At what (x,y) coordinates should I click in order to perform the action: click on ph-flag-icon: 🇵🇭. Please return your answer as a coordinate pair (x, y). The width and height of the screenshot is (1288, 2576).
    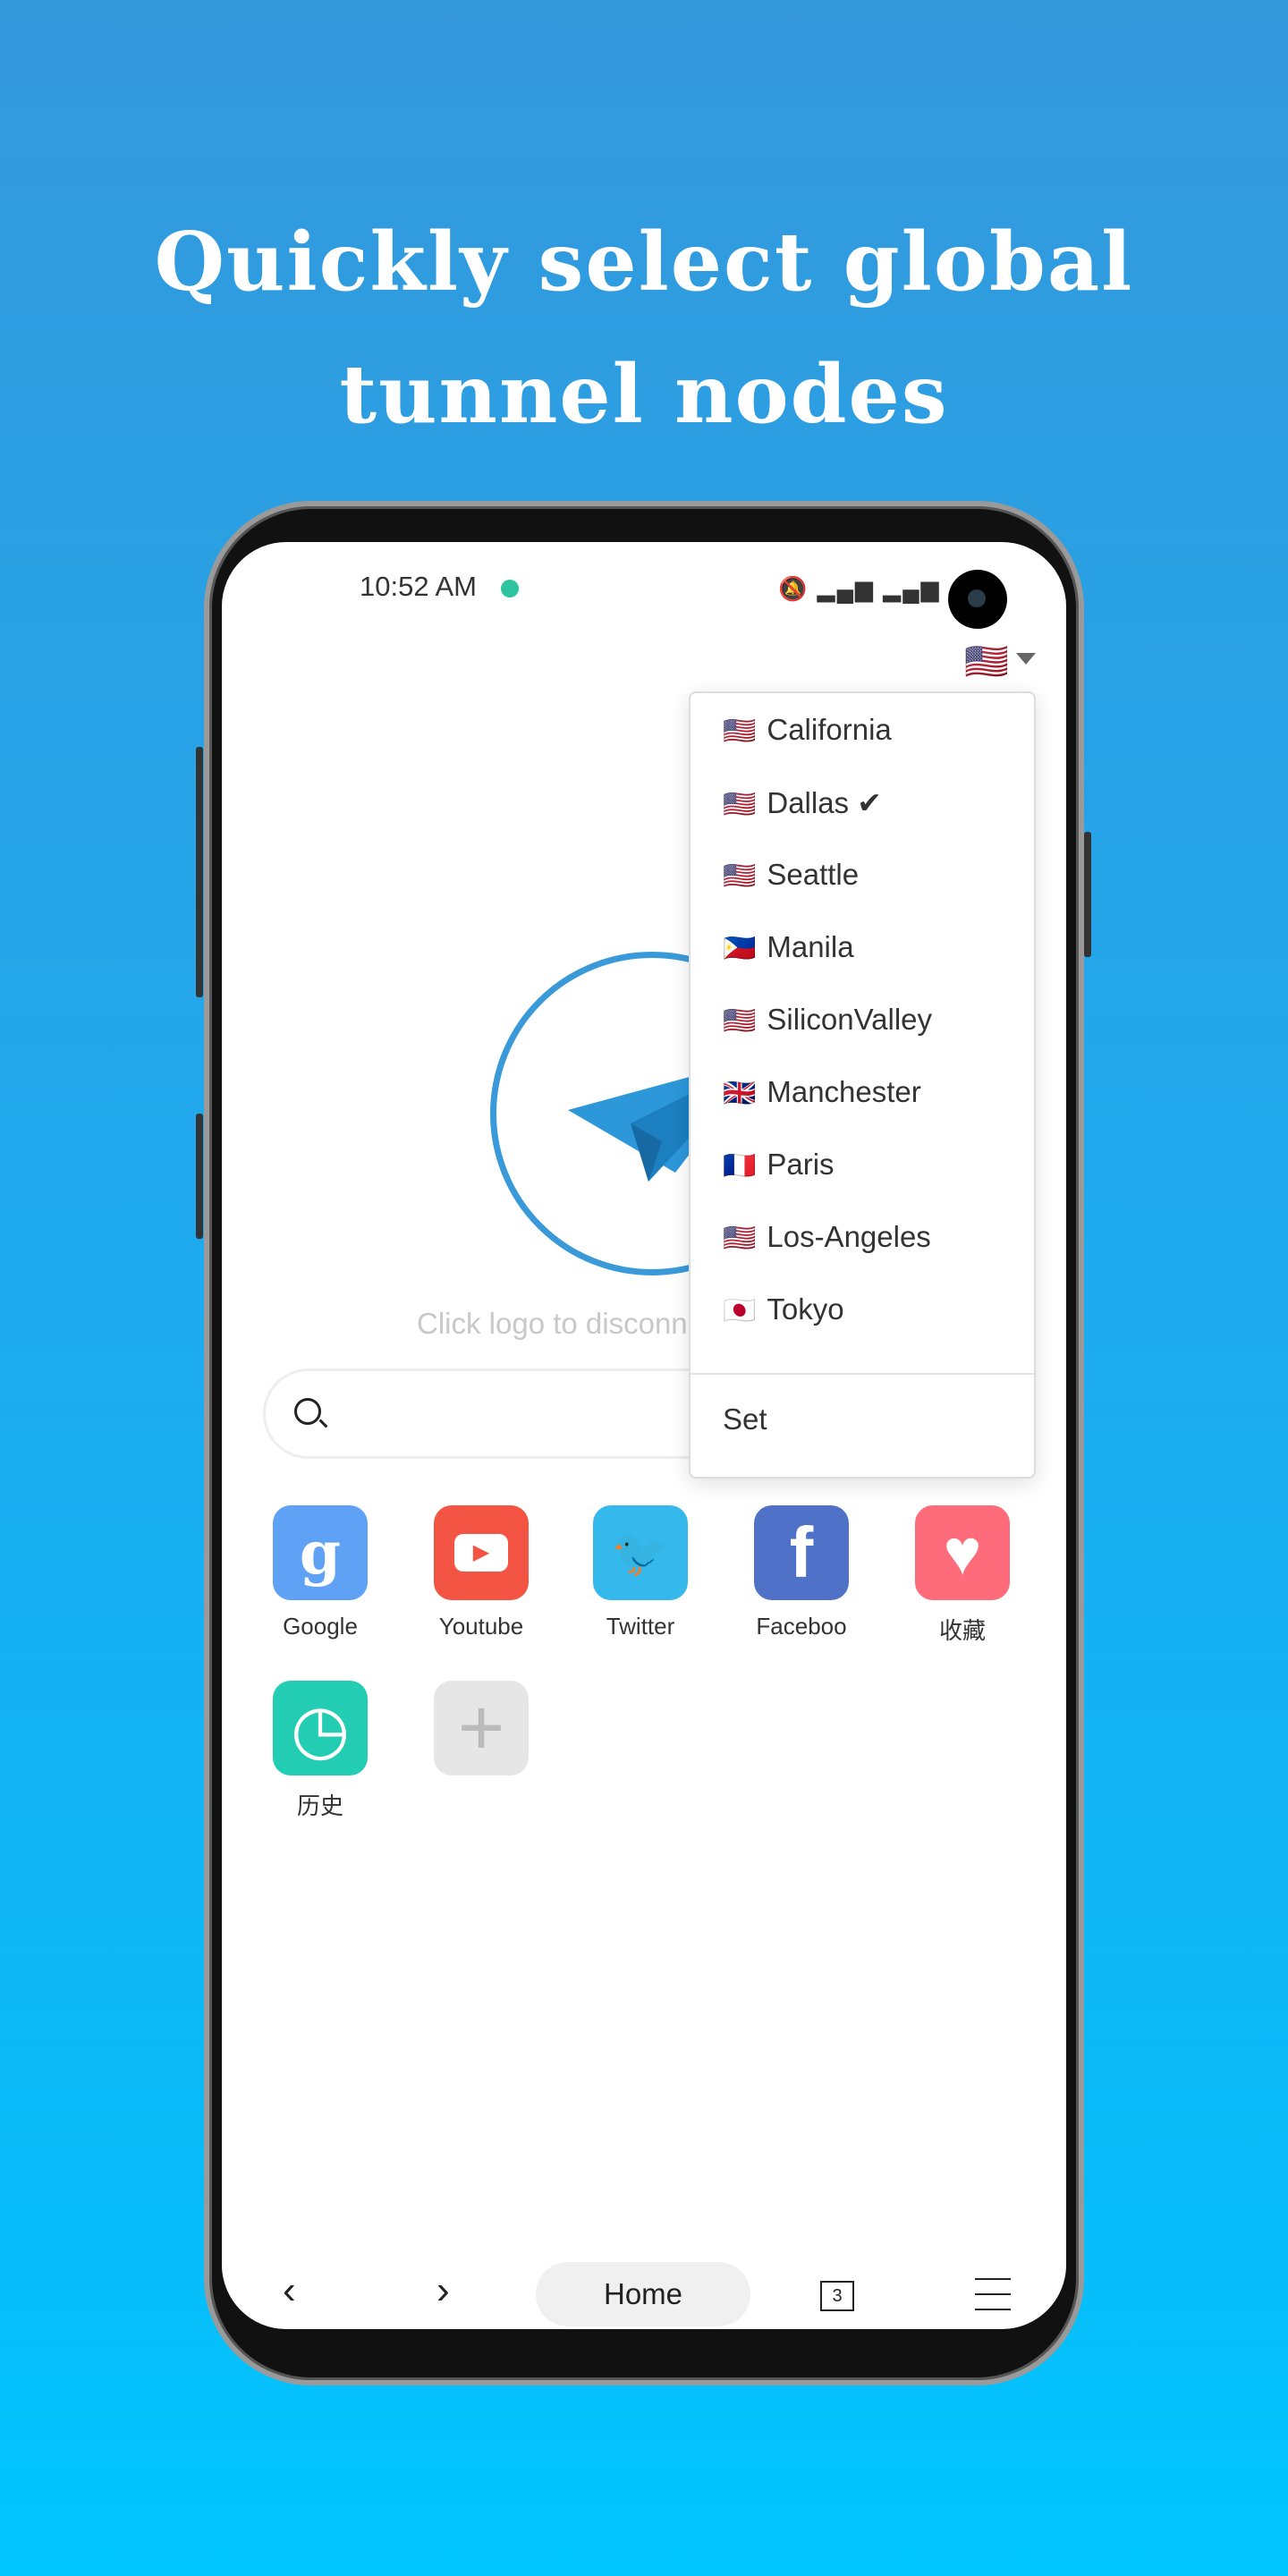
    Looking at the image, I should click on (740, 948).